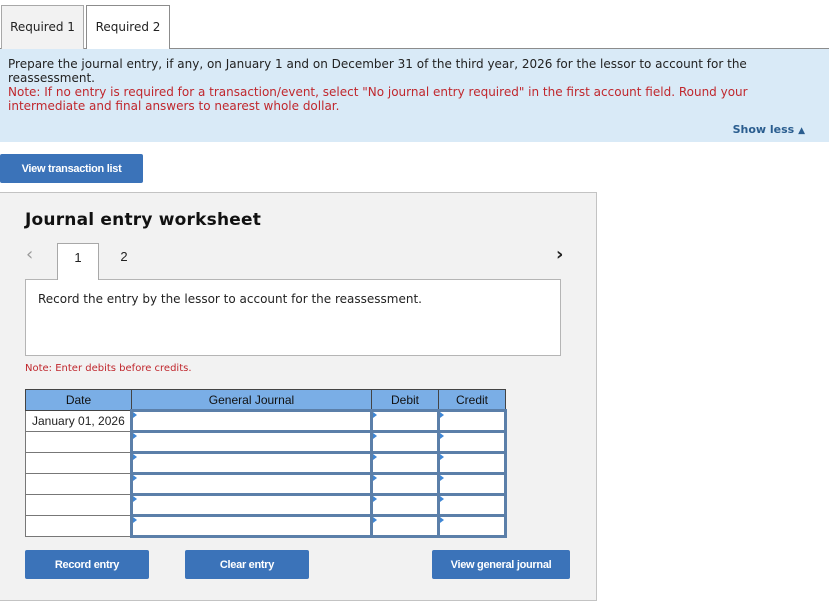  What do you see at coordinates (128, 27) in the screenshot?
I see `tab-required-2: Required 2` at bounding box center [128, 27].